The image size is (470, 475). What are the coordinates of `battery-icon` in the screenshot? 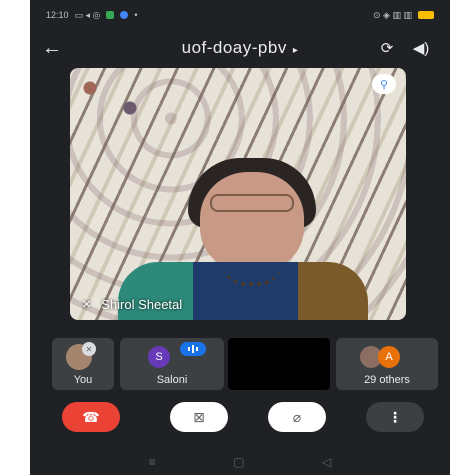 It's located at (426, 15).